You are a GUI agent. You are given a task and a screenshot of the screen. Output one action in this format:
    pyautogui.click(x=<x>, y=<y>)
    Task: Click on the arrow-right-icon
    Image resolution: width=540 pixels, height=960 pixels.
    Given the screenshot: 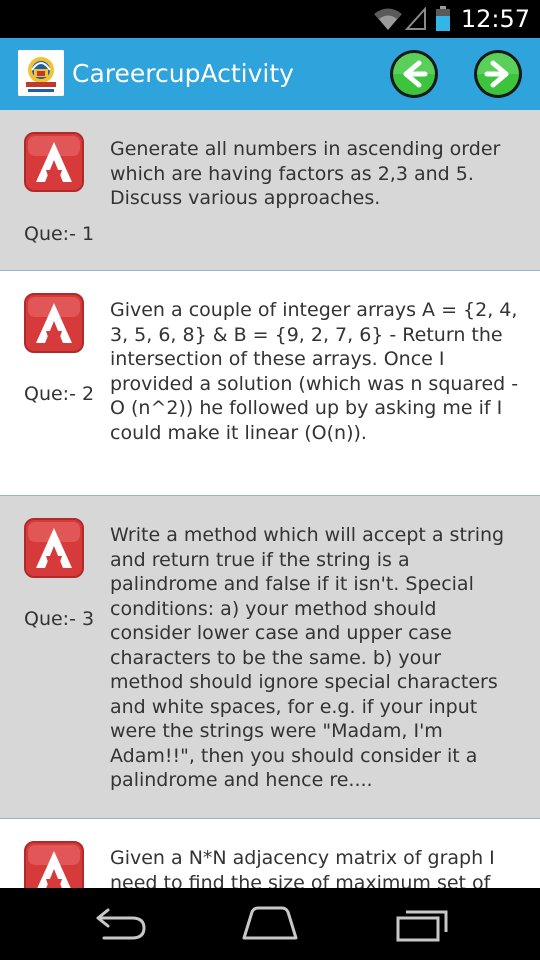 What is the action you would take?
    pyautogui.click(x=498, y=74)
    